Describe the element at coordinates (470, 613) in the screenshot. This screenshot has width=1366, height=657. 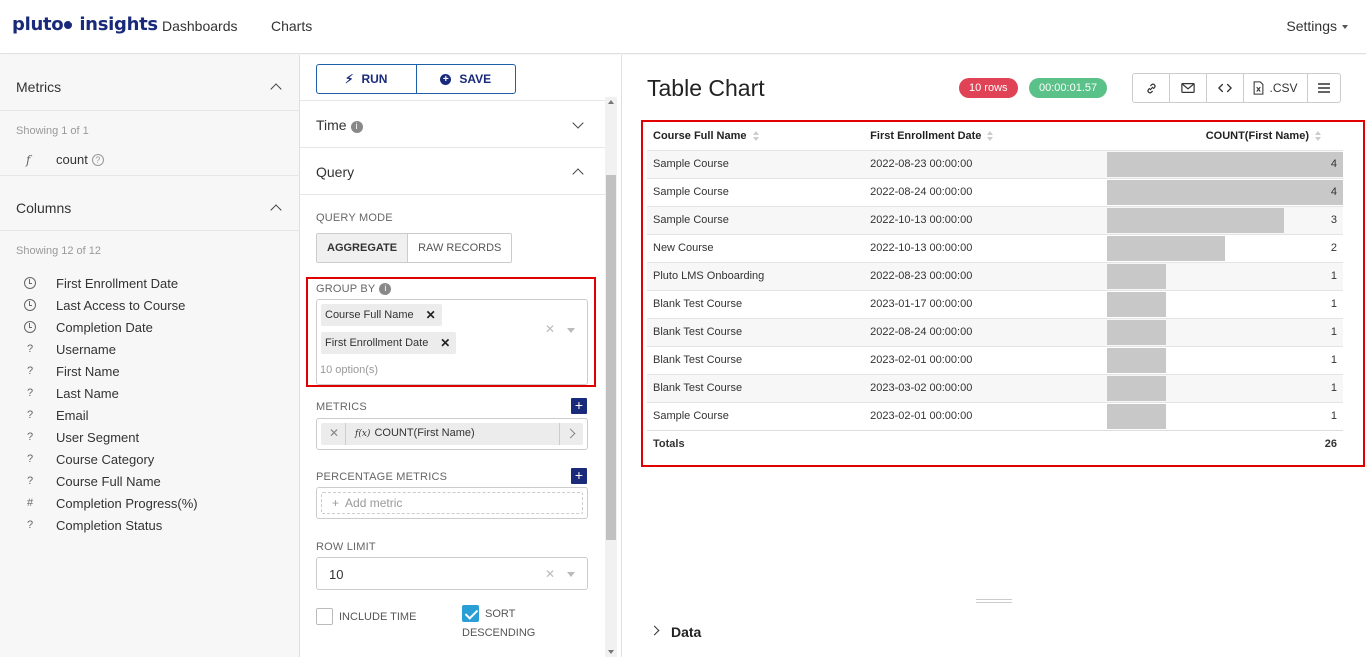
I see `sort-descending-checkbox` at that location.